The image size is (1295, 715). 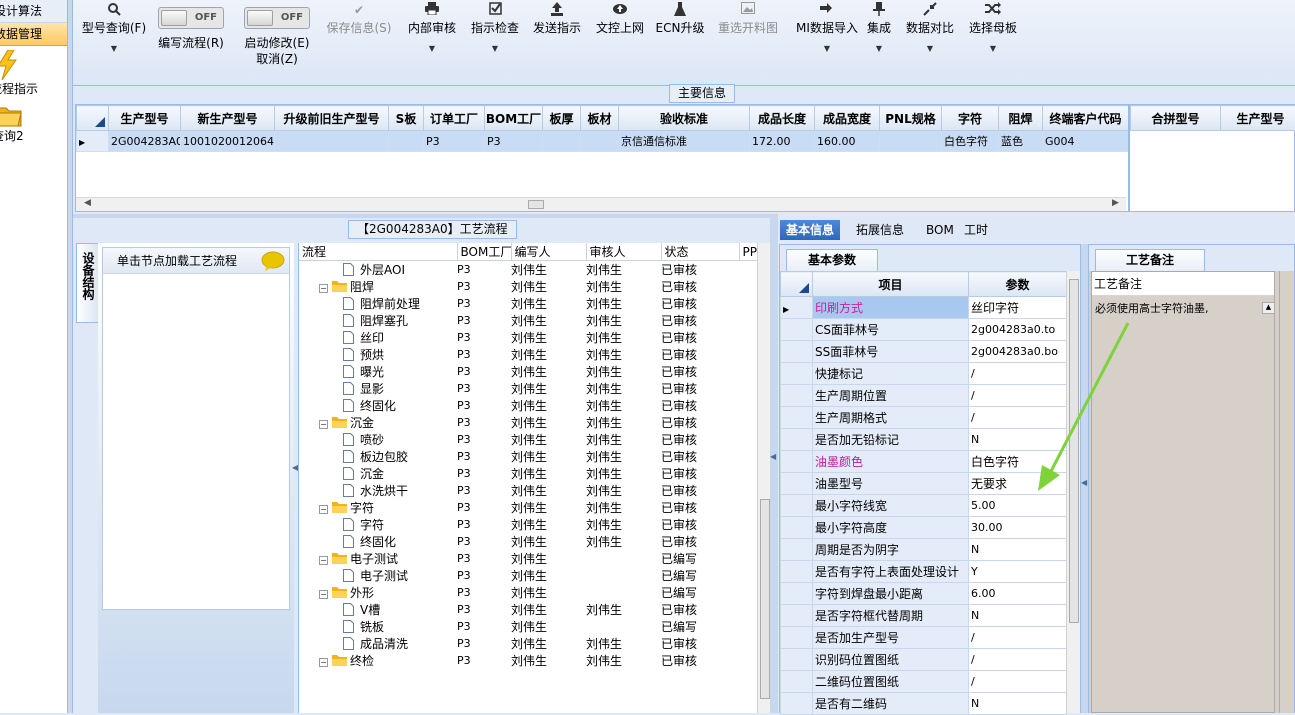 I want to click on vertical-splitter: ◀, so click(x=774, y=465).